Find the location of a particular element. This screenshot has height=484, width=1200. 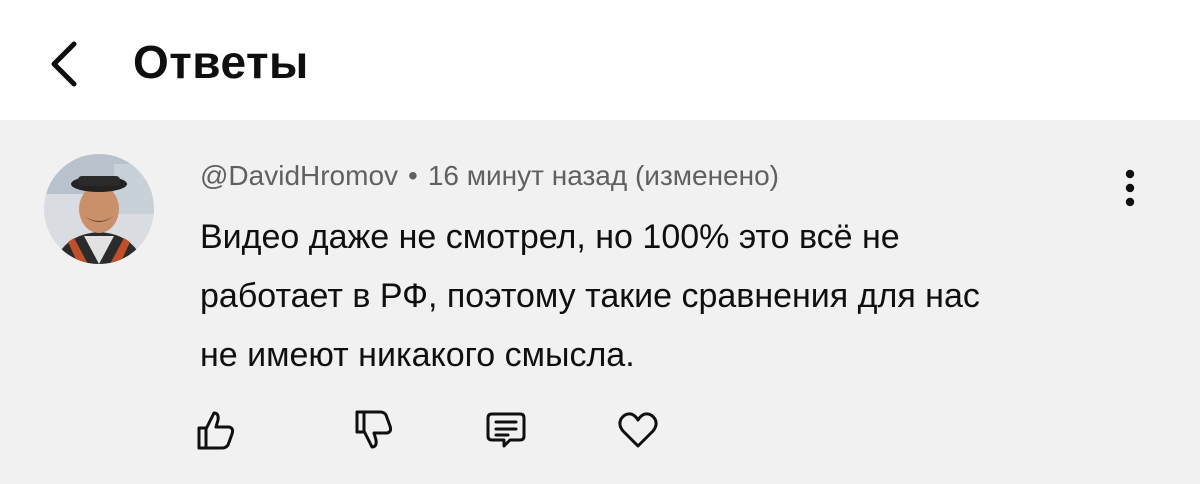

avatar is located at coordinates (99, 209).